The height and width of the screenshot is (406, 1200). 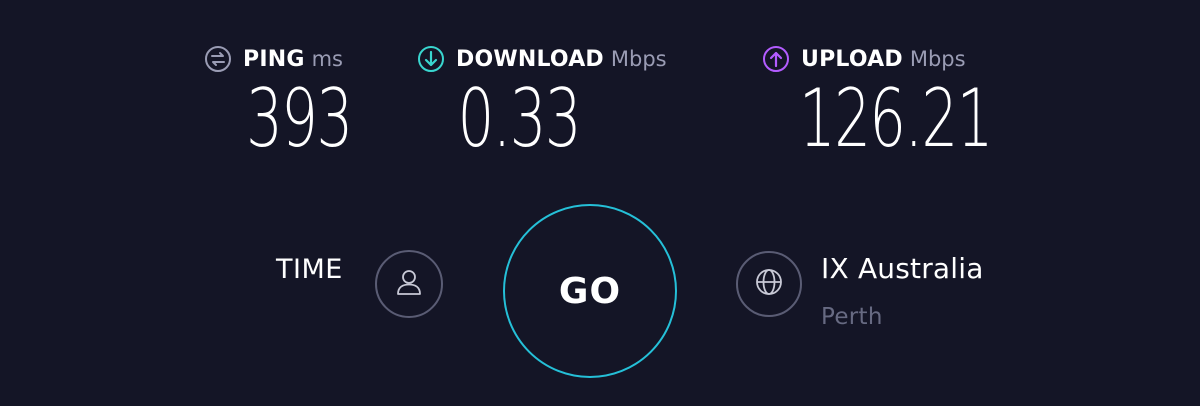 What do you see at coordinates (937, 59) in the screenshot?
I see `upload-unit: Mbps` at bounding box center [937, 59].